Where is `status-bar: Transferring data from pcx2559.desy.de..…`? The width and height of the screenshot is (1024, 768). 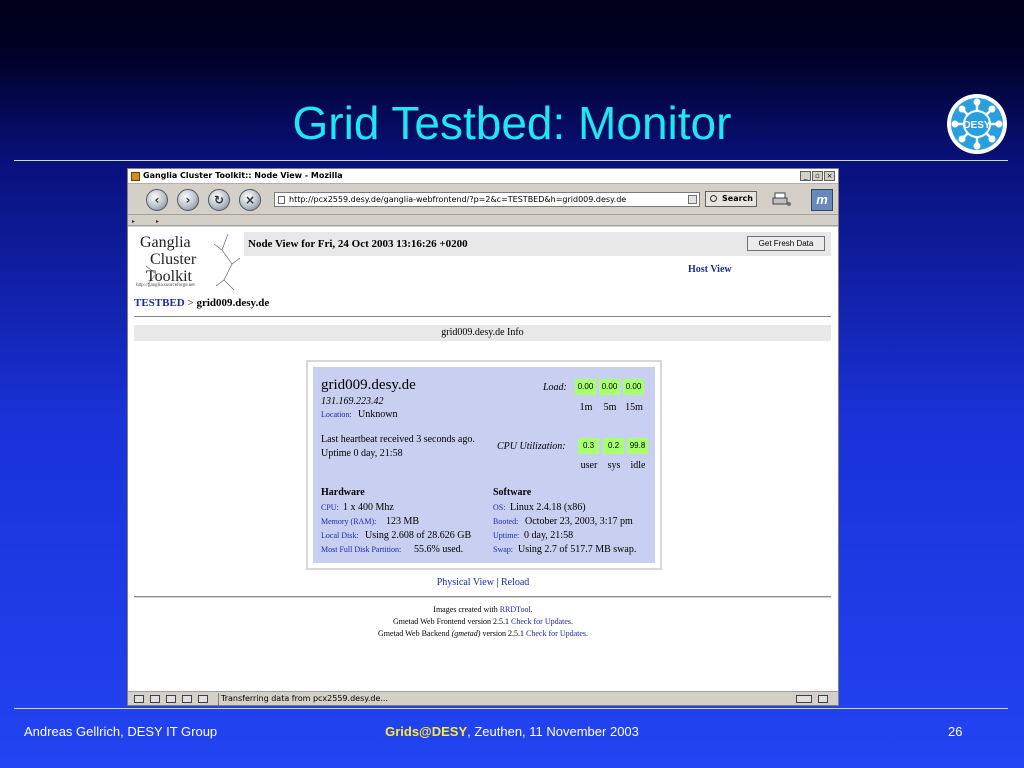
status-bar: Transferring data from pcx2559.desy.de..… is located at coordinates (483, 698).